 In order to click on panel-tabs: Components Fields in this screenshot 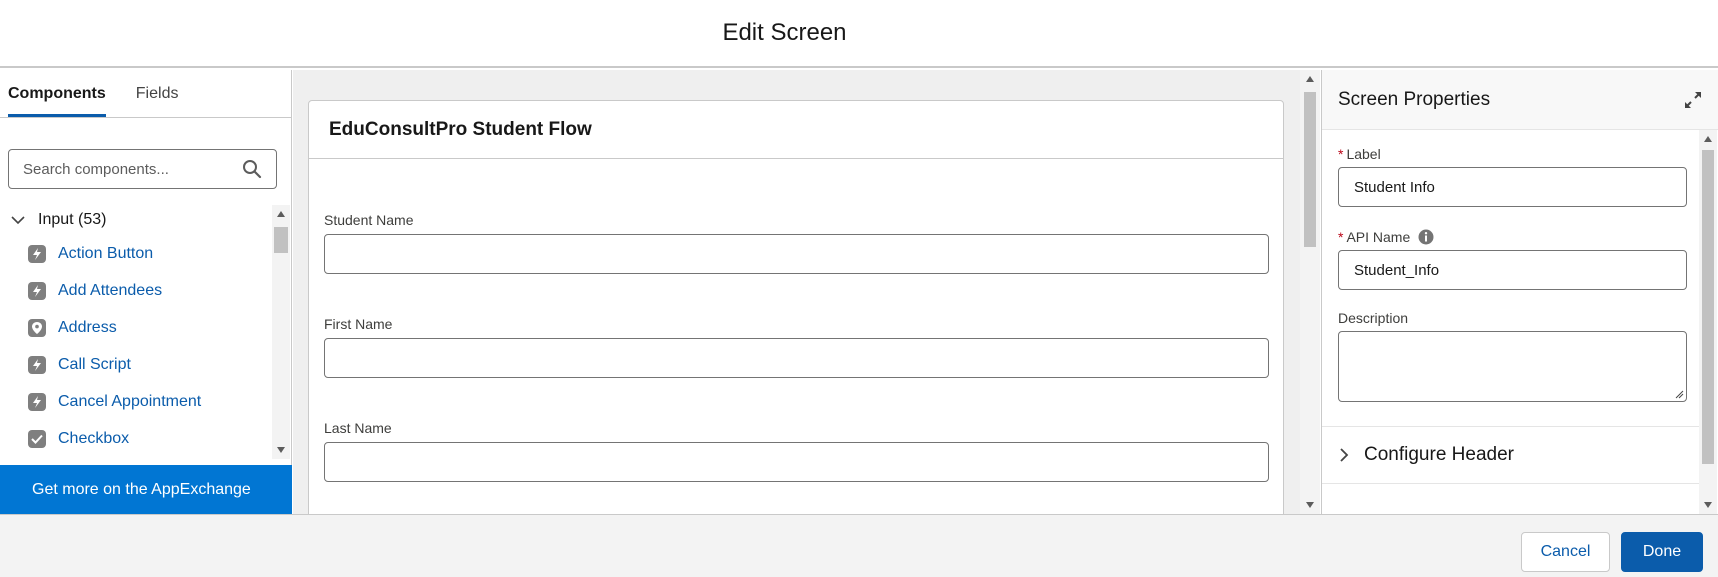, I will do `click(145, 94)`.